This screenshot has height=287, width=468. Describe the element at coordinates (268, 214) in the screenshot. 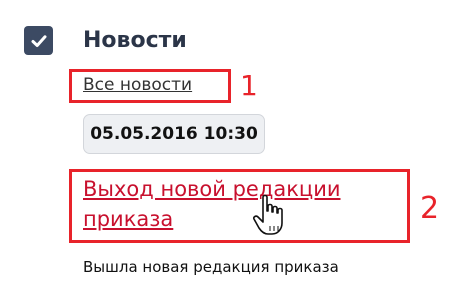

I see `hand-pointer-icon` at that location.